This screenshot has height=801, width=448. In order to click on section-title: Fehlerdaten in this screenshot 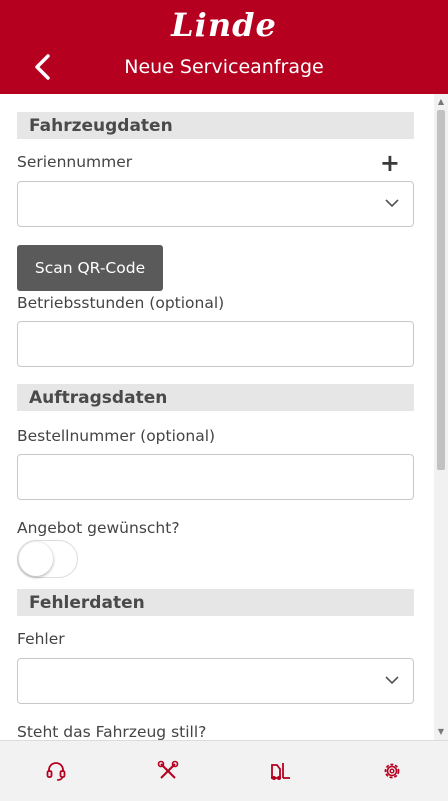, I will do `click(87, 603)`.